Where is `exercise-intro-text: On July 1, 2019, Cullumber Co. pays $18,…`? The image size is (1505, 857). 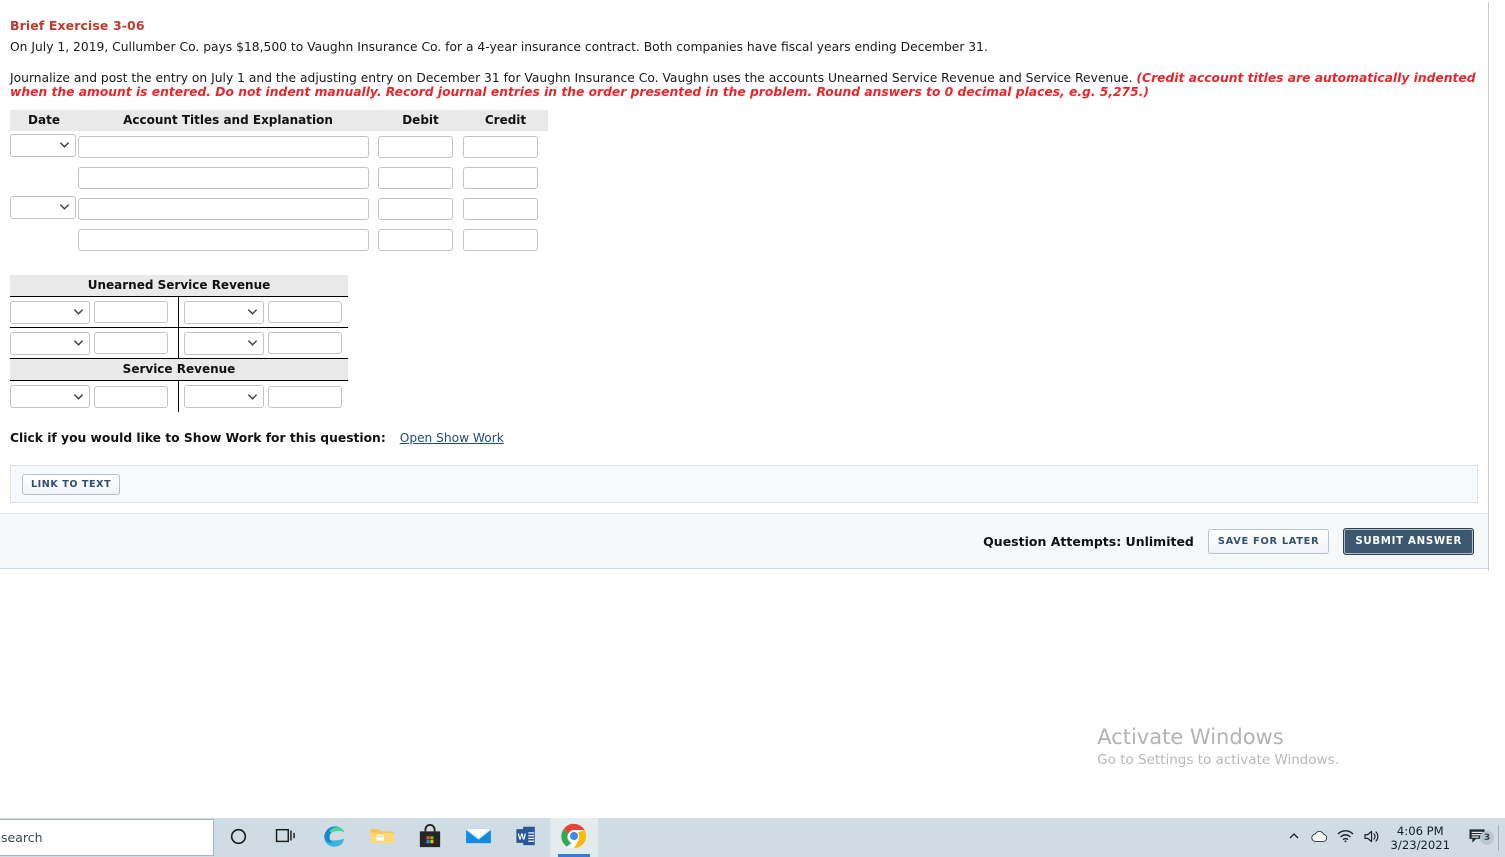 exercise-intro-text: On July 1, 2019, Cullumber Co. pays $18,… is located at coordinates (499, 47).